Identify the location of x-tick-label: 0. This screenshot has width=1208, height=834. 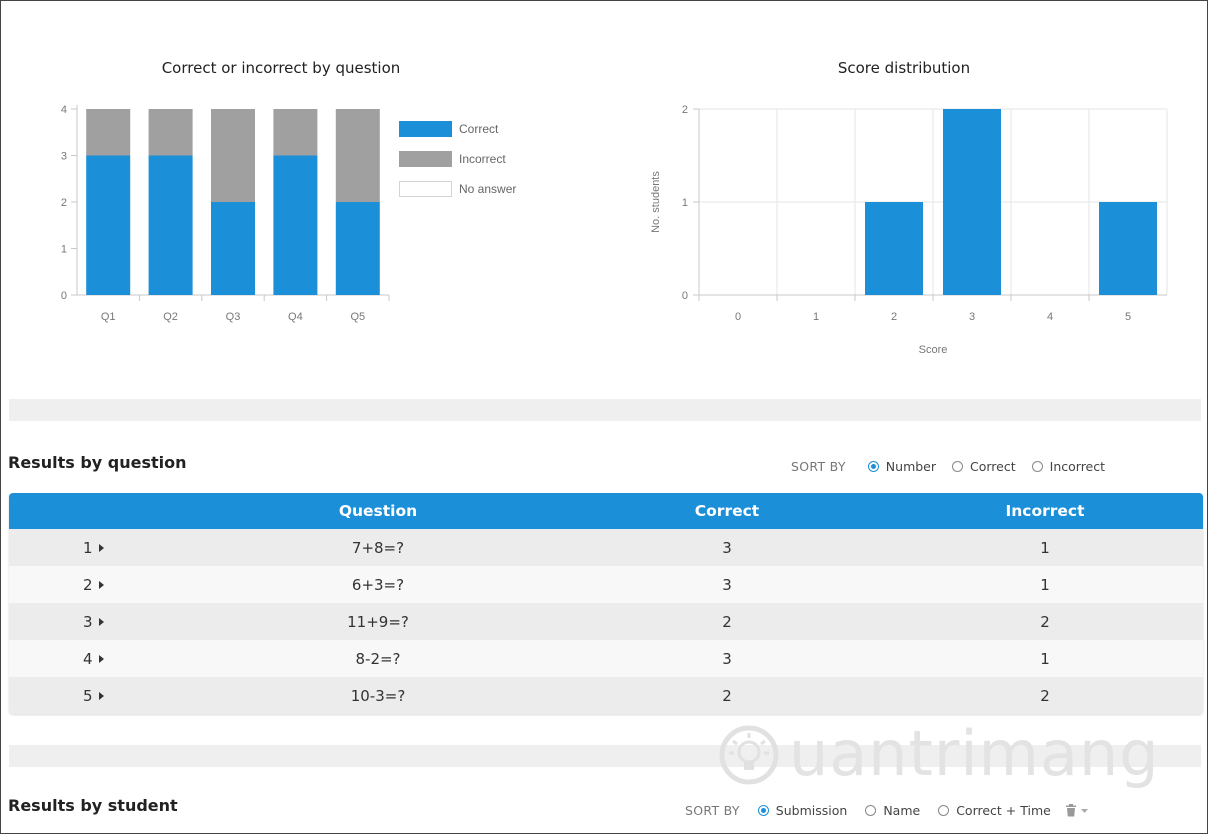
(738, 317).